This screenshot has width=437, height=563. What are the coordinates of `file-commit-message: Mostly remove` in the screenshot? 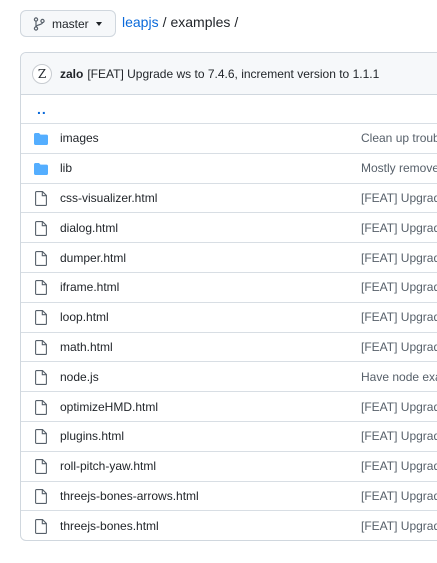 It's located at (399, 168).